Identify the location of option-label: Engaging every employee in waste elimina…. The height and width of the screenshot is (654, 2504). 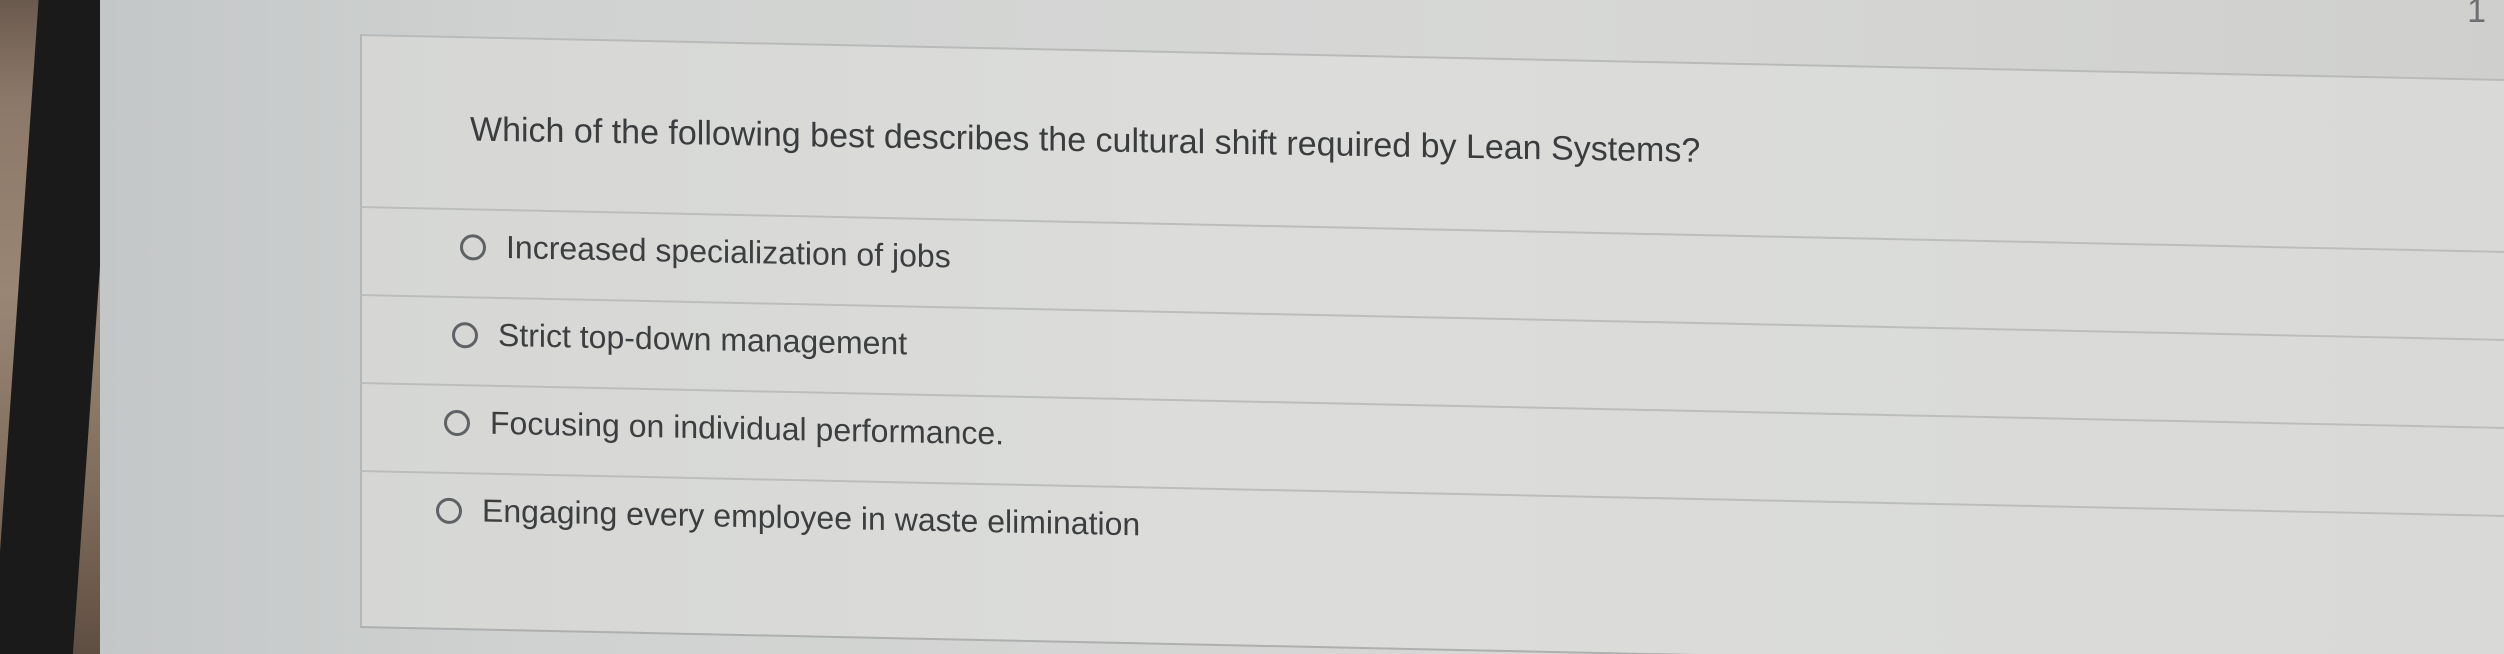
(811, 517).